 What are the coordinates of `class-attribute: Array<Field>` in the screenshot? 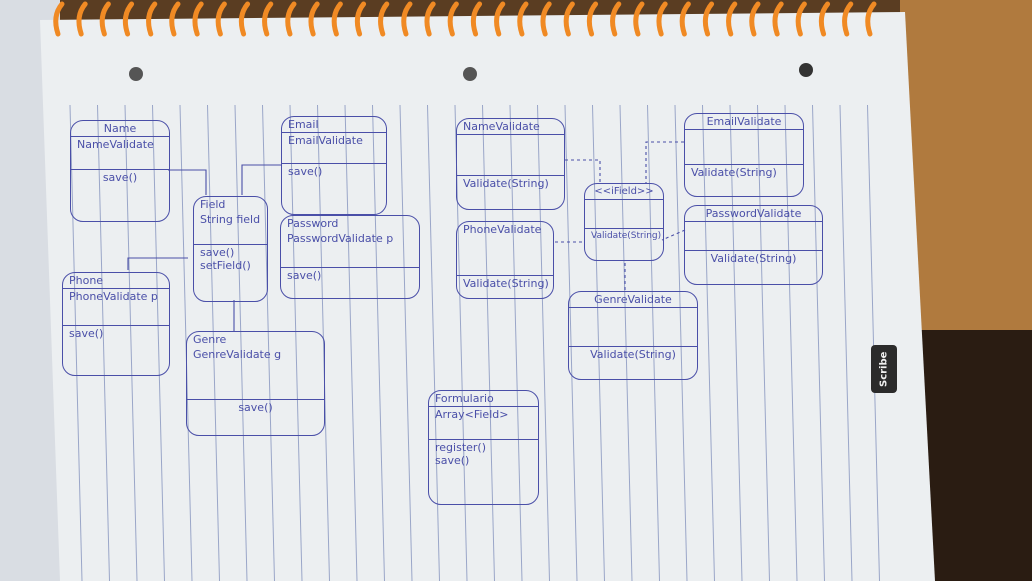 It's located at (483, 423).